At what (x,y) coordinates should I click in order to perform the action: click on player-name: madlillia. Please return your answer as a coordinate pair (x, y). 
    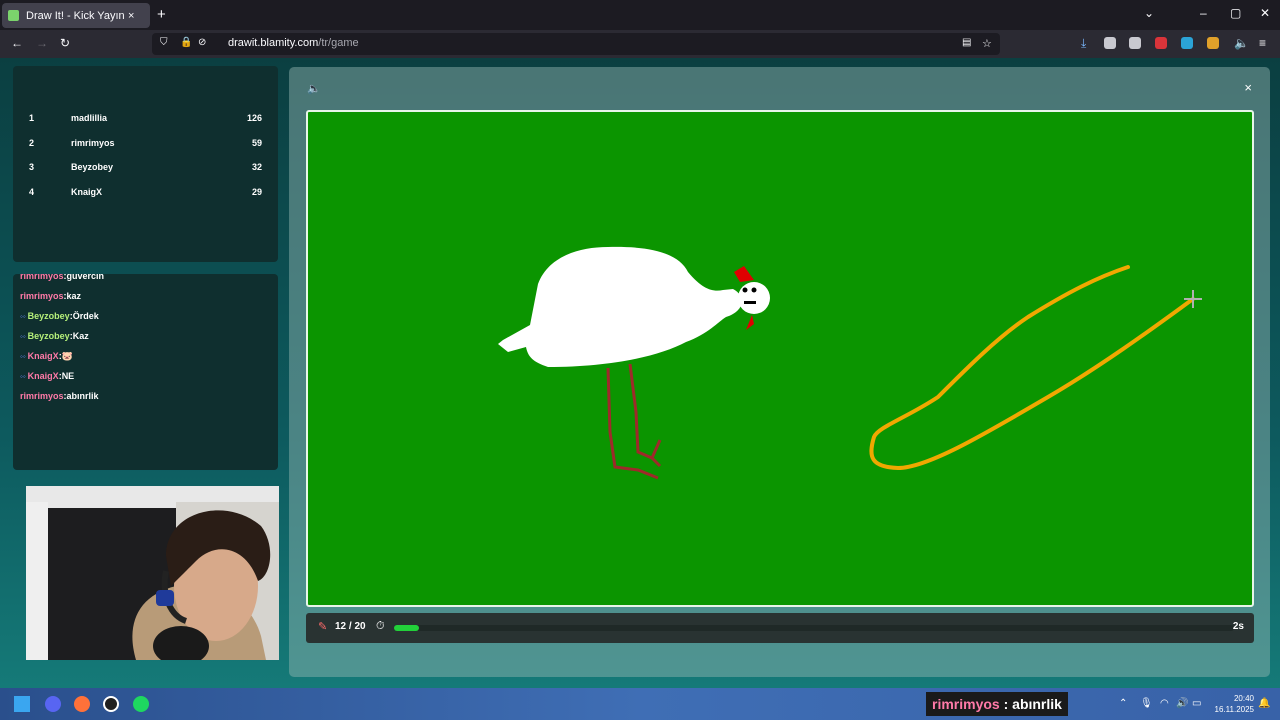
    Looking at the image, I should click on (89, 118).